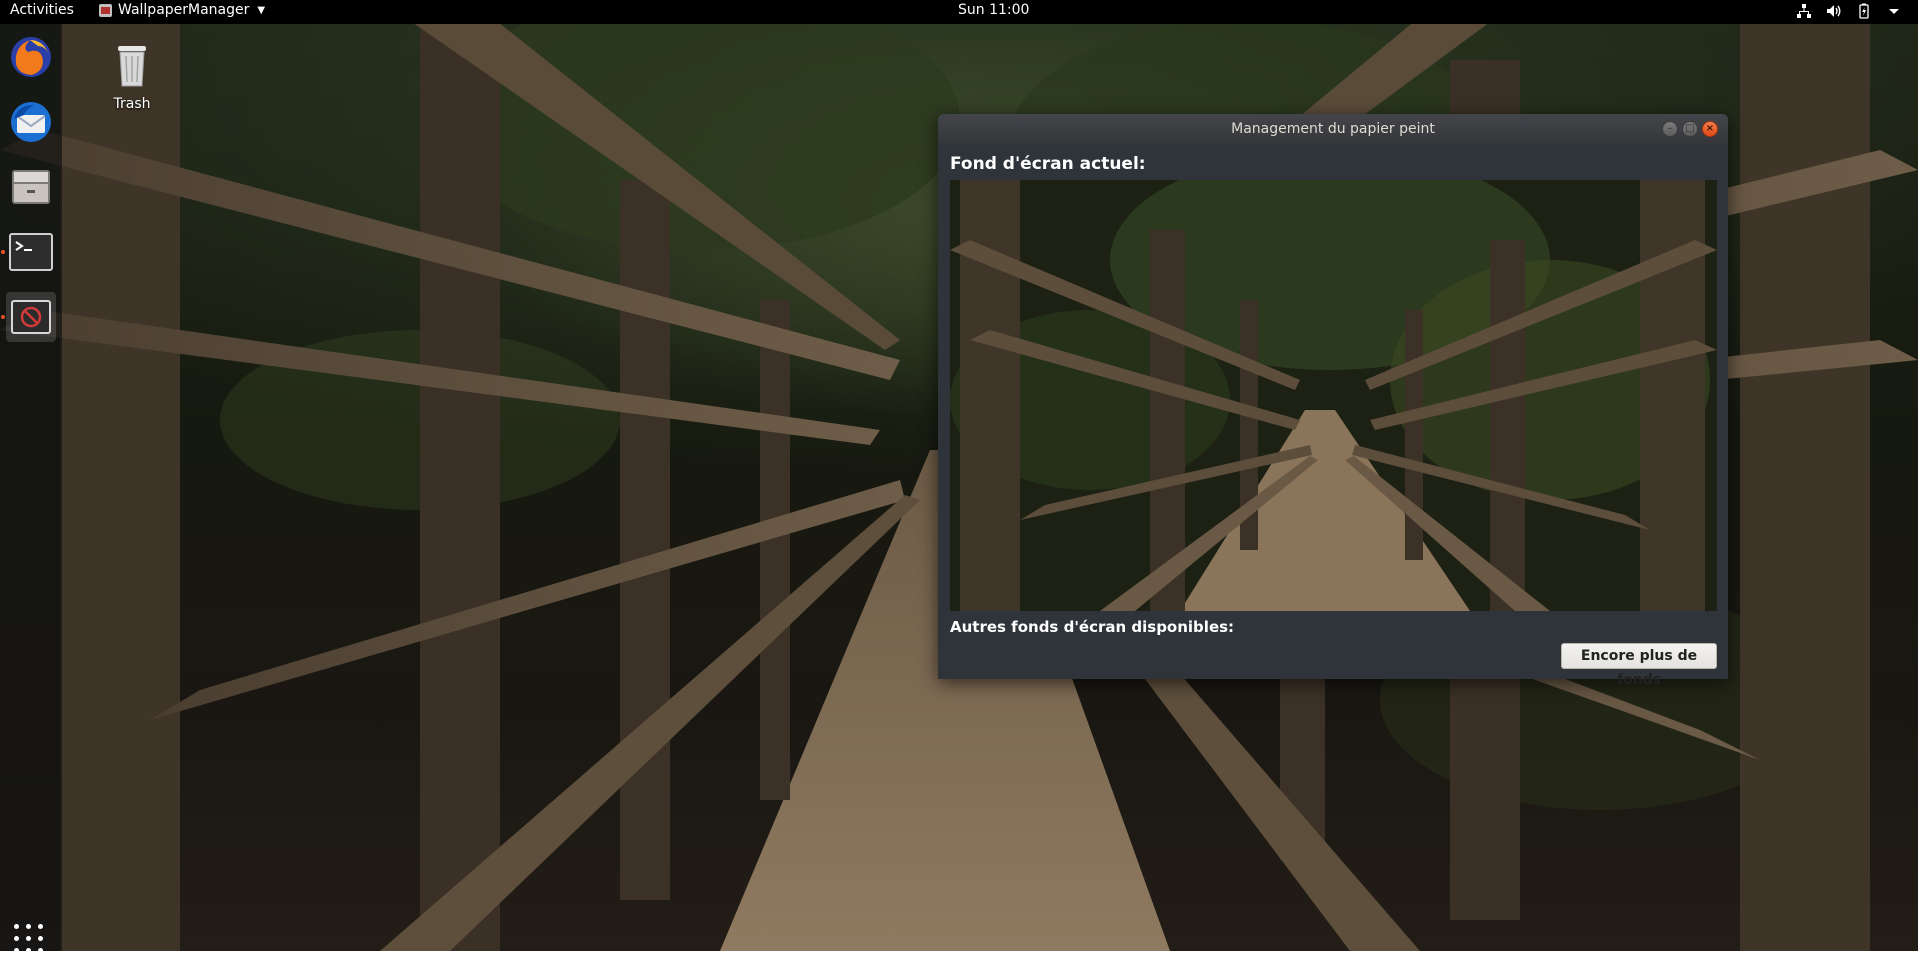 This screenshot has width=1918, height=956. What do you see at coordinates (1670, 129) in the screenshot?
I see `minimize-button: –` at bounding box center [1670, 129].